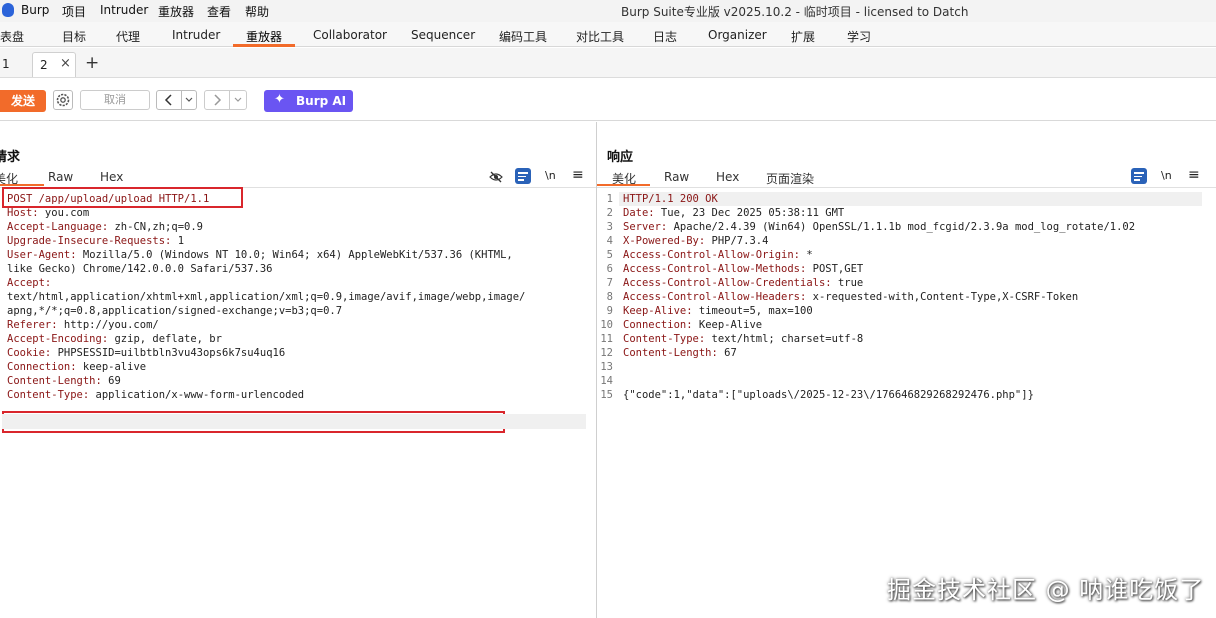 Image resolution: width=1216 pixels, height=618 pixels. What do you see at coordinates (74, 11) in the screenshot?
I see `menu-project: 项目` at bounding box center [74, 11].